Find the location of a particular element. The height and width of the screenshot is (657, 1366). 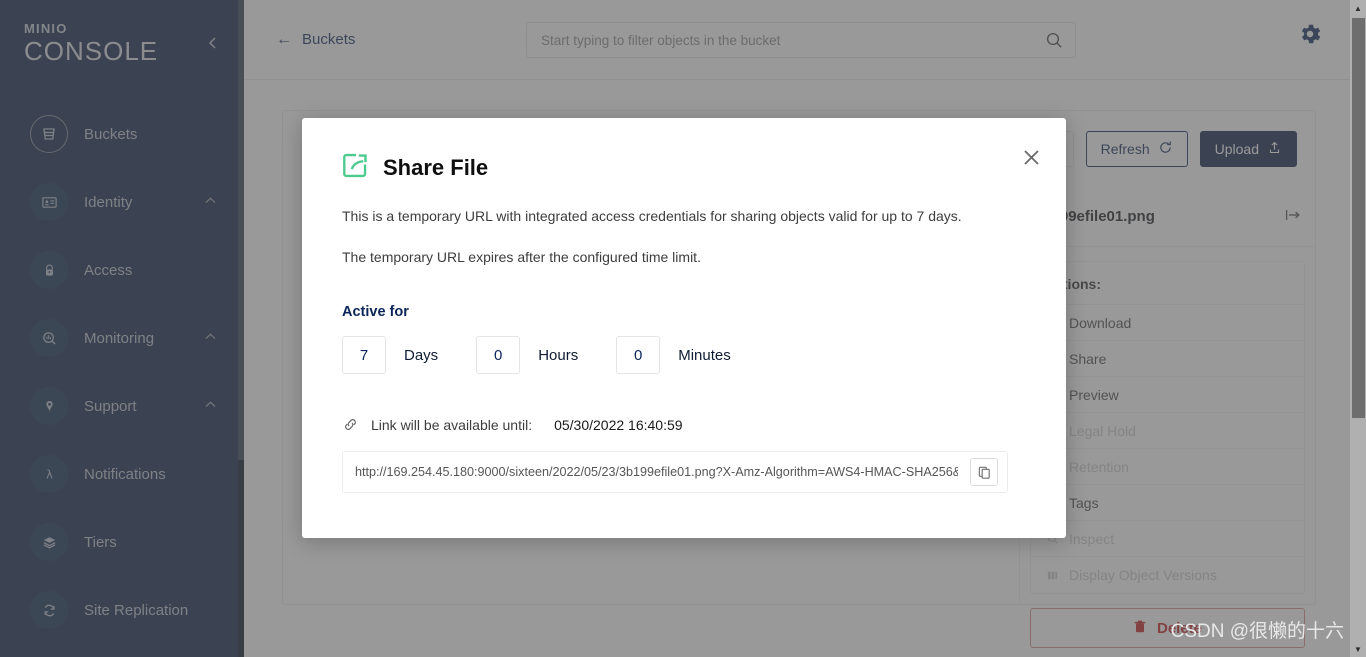

minutes-input is located at coordinates (638, 355).